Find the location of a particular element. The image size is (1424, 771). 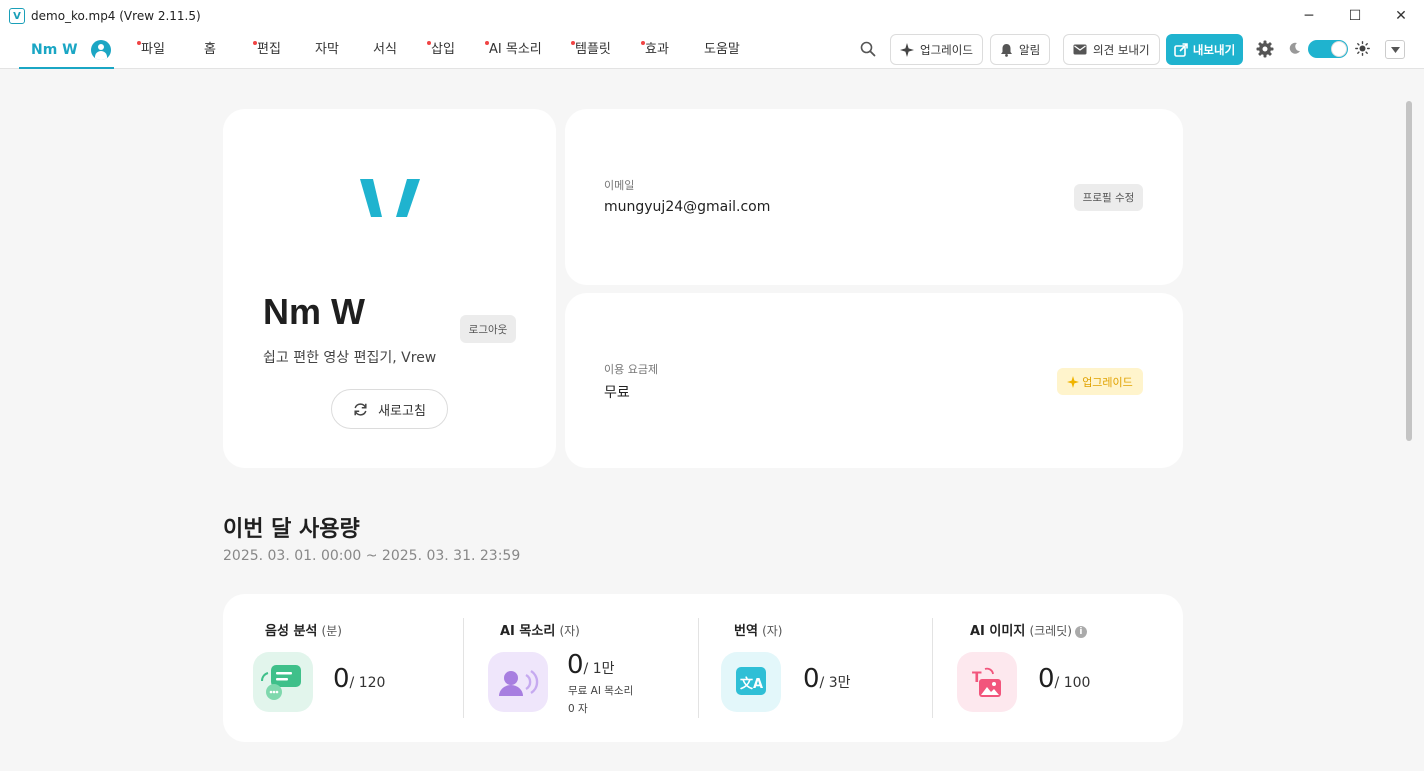

menu-file: 파일 is located at coordinates (151, 50).